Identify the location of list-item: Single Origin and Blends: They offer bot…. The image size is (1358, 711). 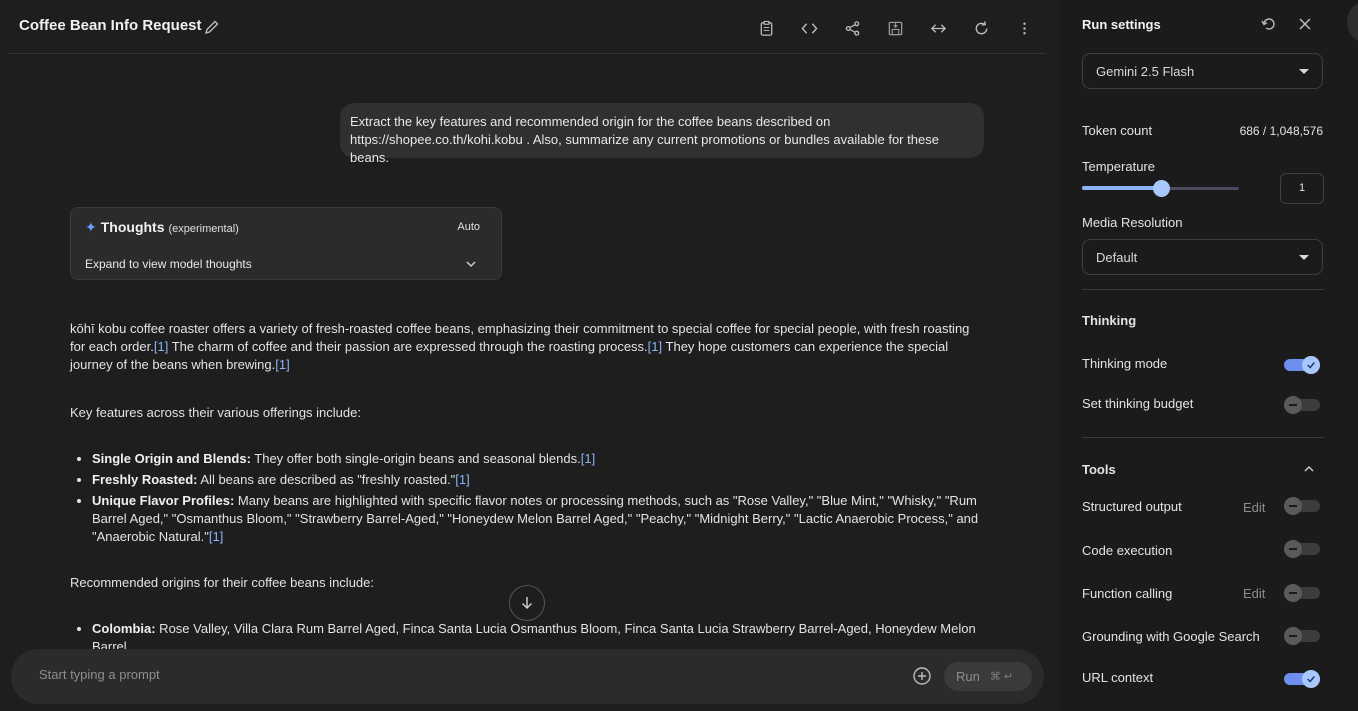
(537, 459).